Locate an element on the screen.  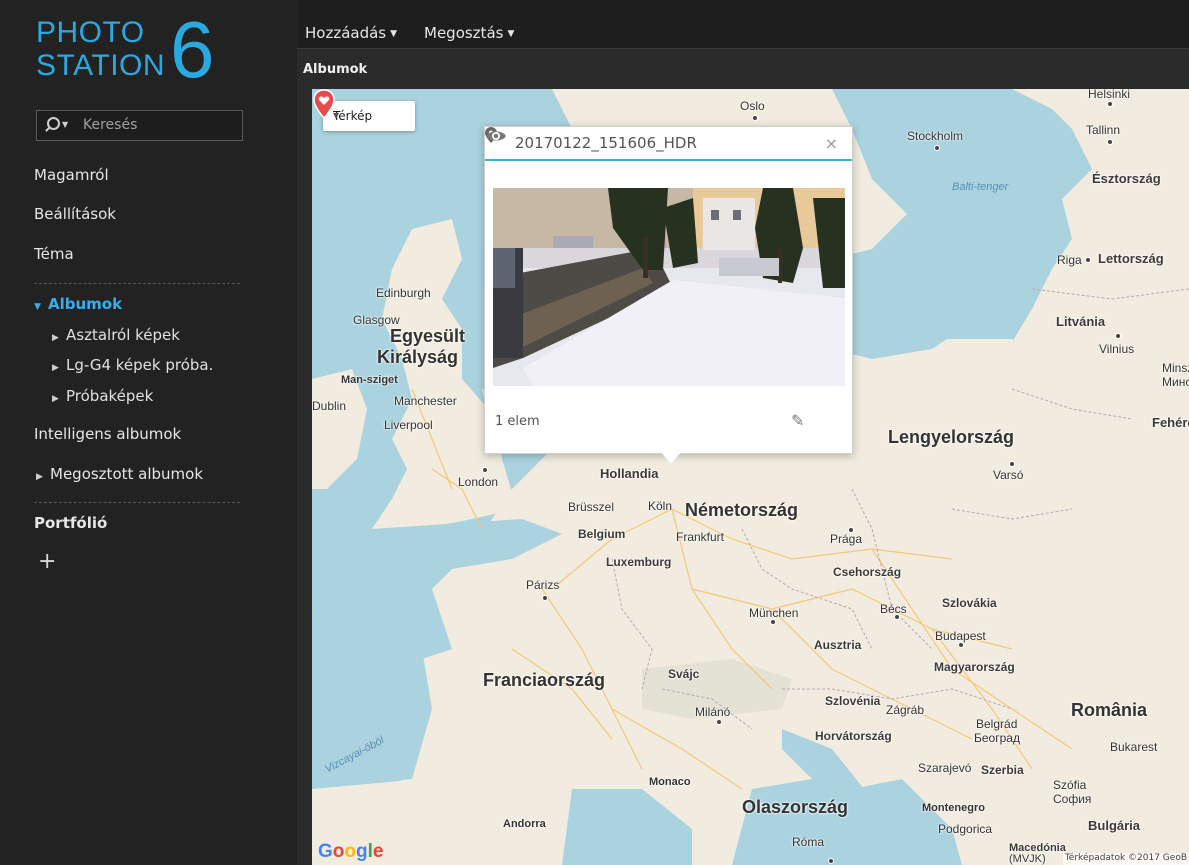
close-icon: × is located at coordinates (831, 143).